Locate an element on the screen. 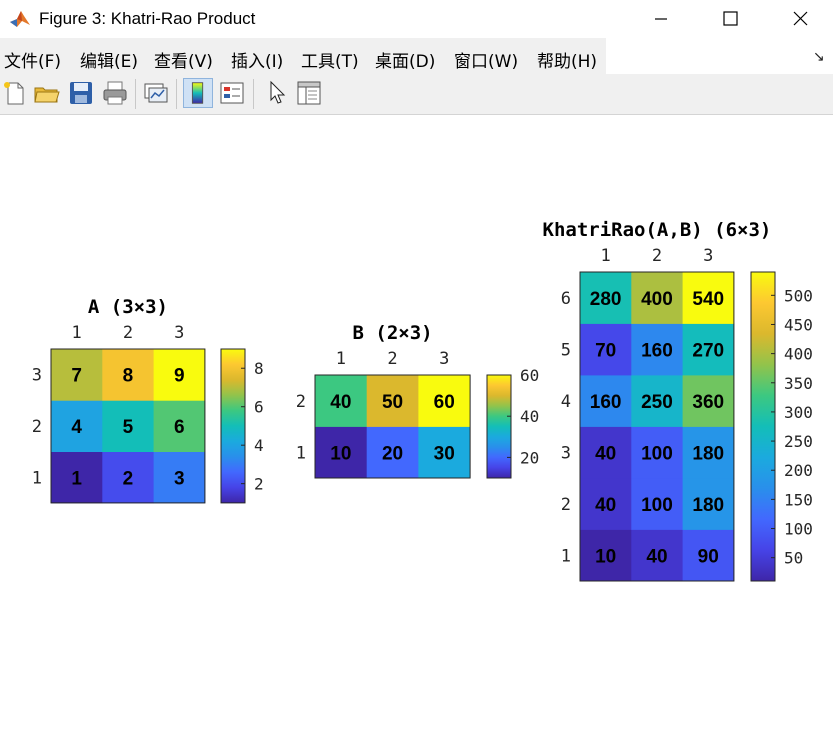 This screenshot has width=833, height=742. chart2-x-tick-label: 1 is located at coordinates (341, 359).